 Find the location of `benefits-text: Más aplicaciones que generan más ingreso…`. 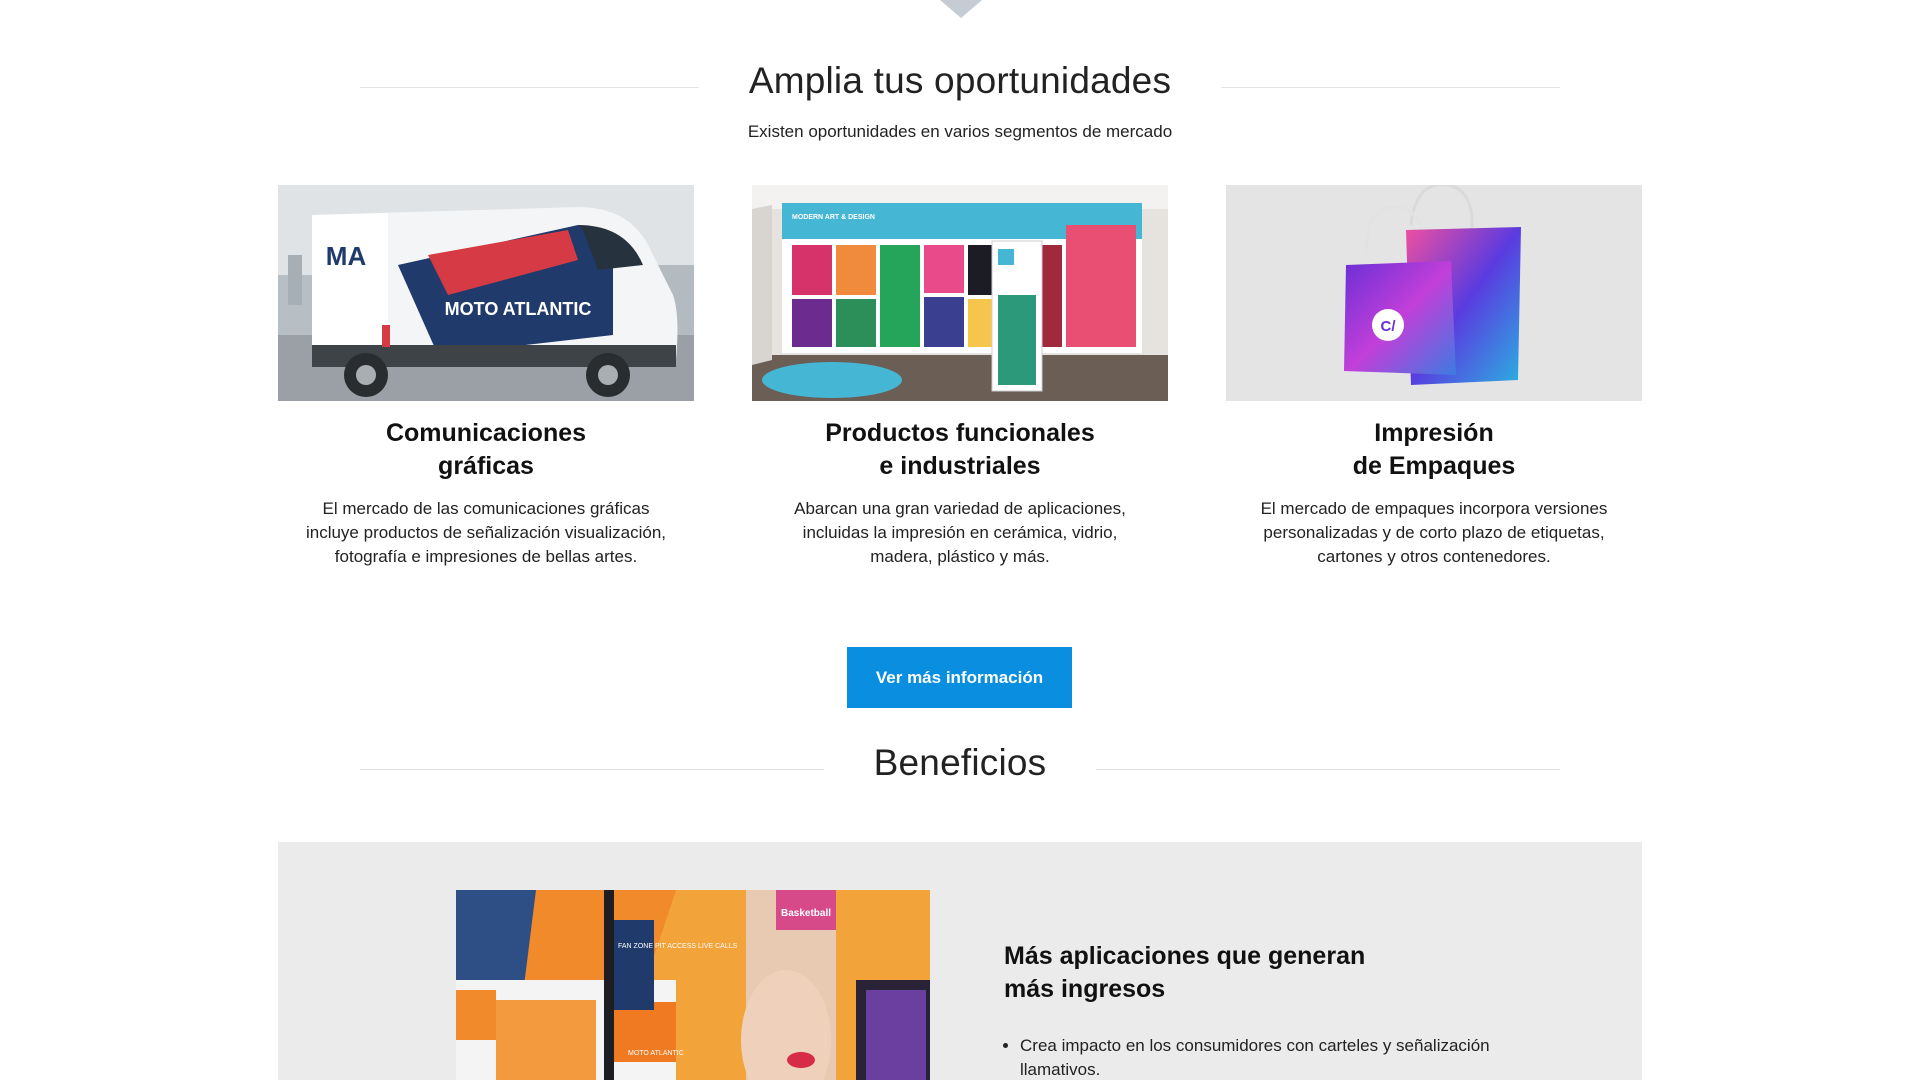

benefits-text: Más aplicaciones que generan más ingreso… is located at coordinates (1264, 1010).